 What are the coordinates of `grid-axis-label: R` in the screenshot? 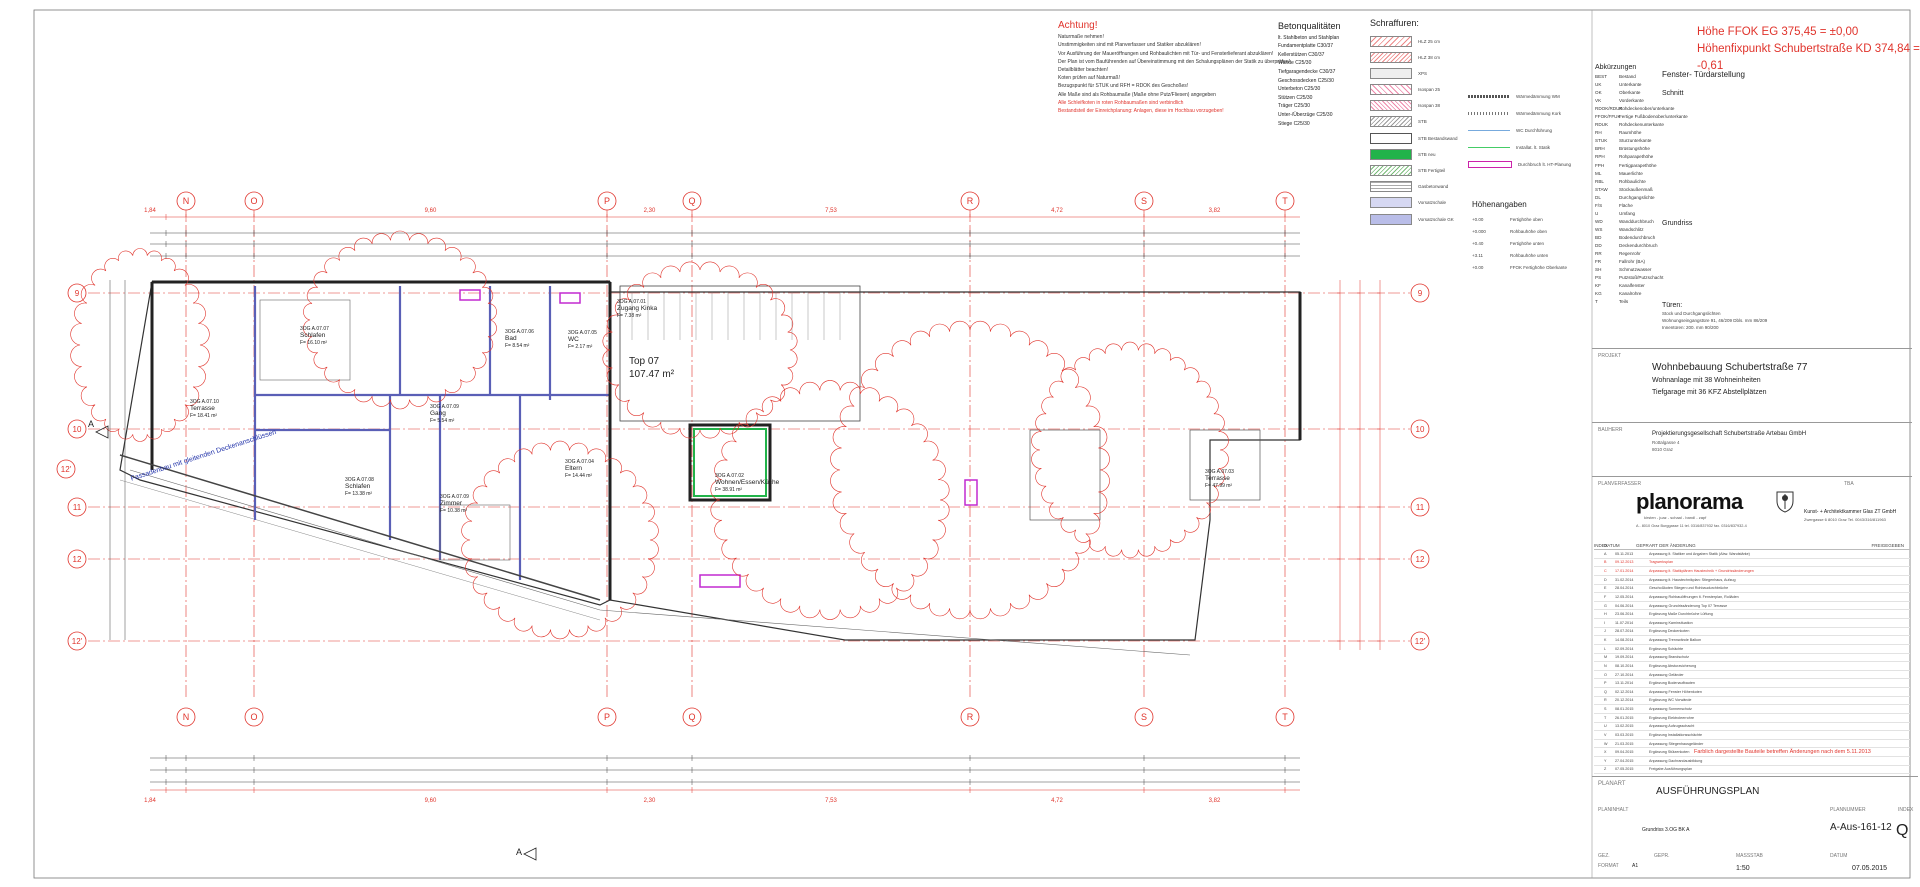 It's located at (970, 717).